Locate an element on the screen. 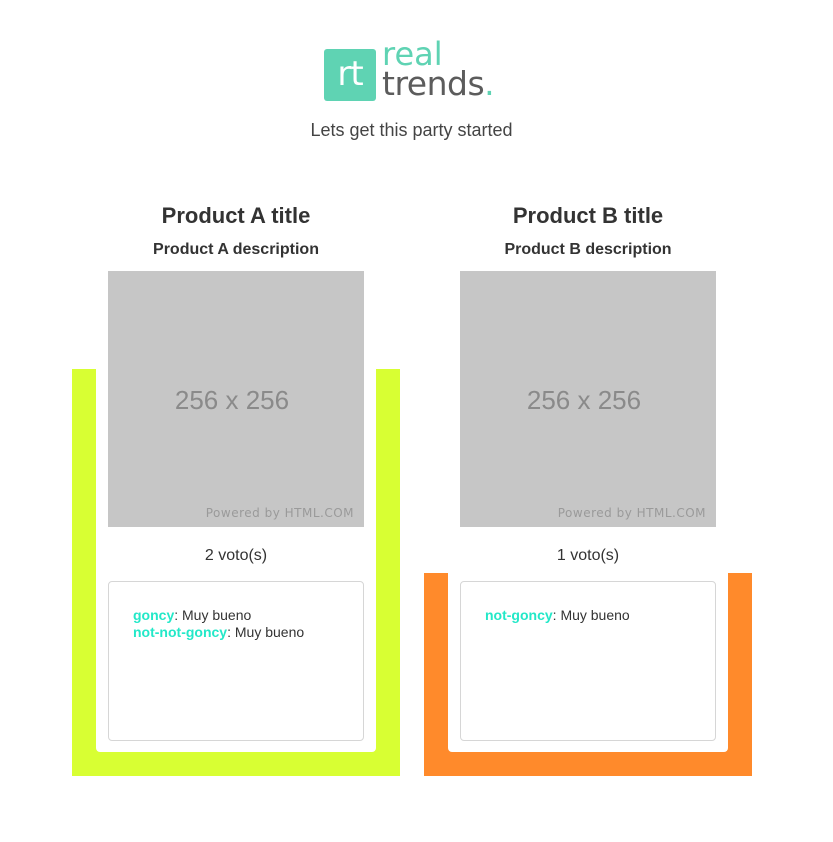 The width and height of the screenshot is (833, 842). comment-user: not-not-goncy is located at coordinates (180, 632).